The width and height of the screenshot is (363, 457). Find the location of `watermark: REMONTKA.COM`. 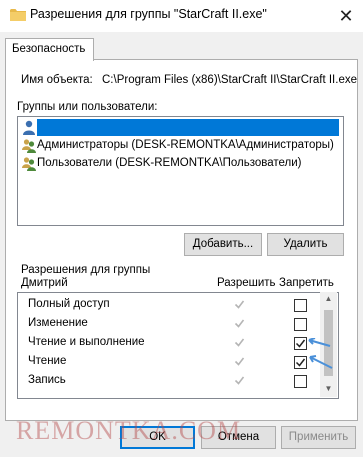

watermark: REMONTKA.COM is located at coordinates (129, 430).